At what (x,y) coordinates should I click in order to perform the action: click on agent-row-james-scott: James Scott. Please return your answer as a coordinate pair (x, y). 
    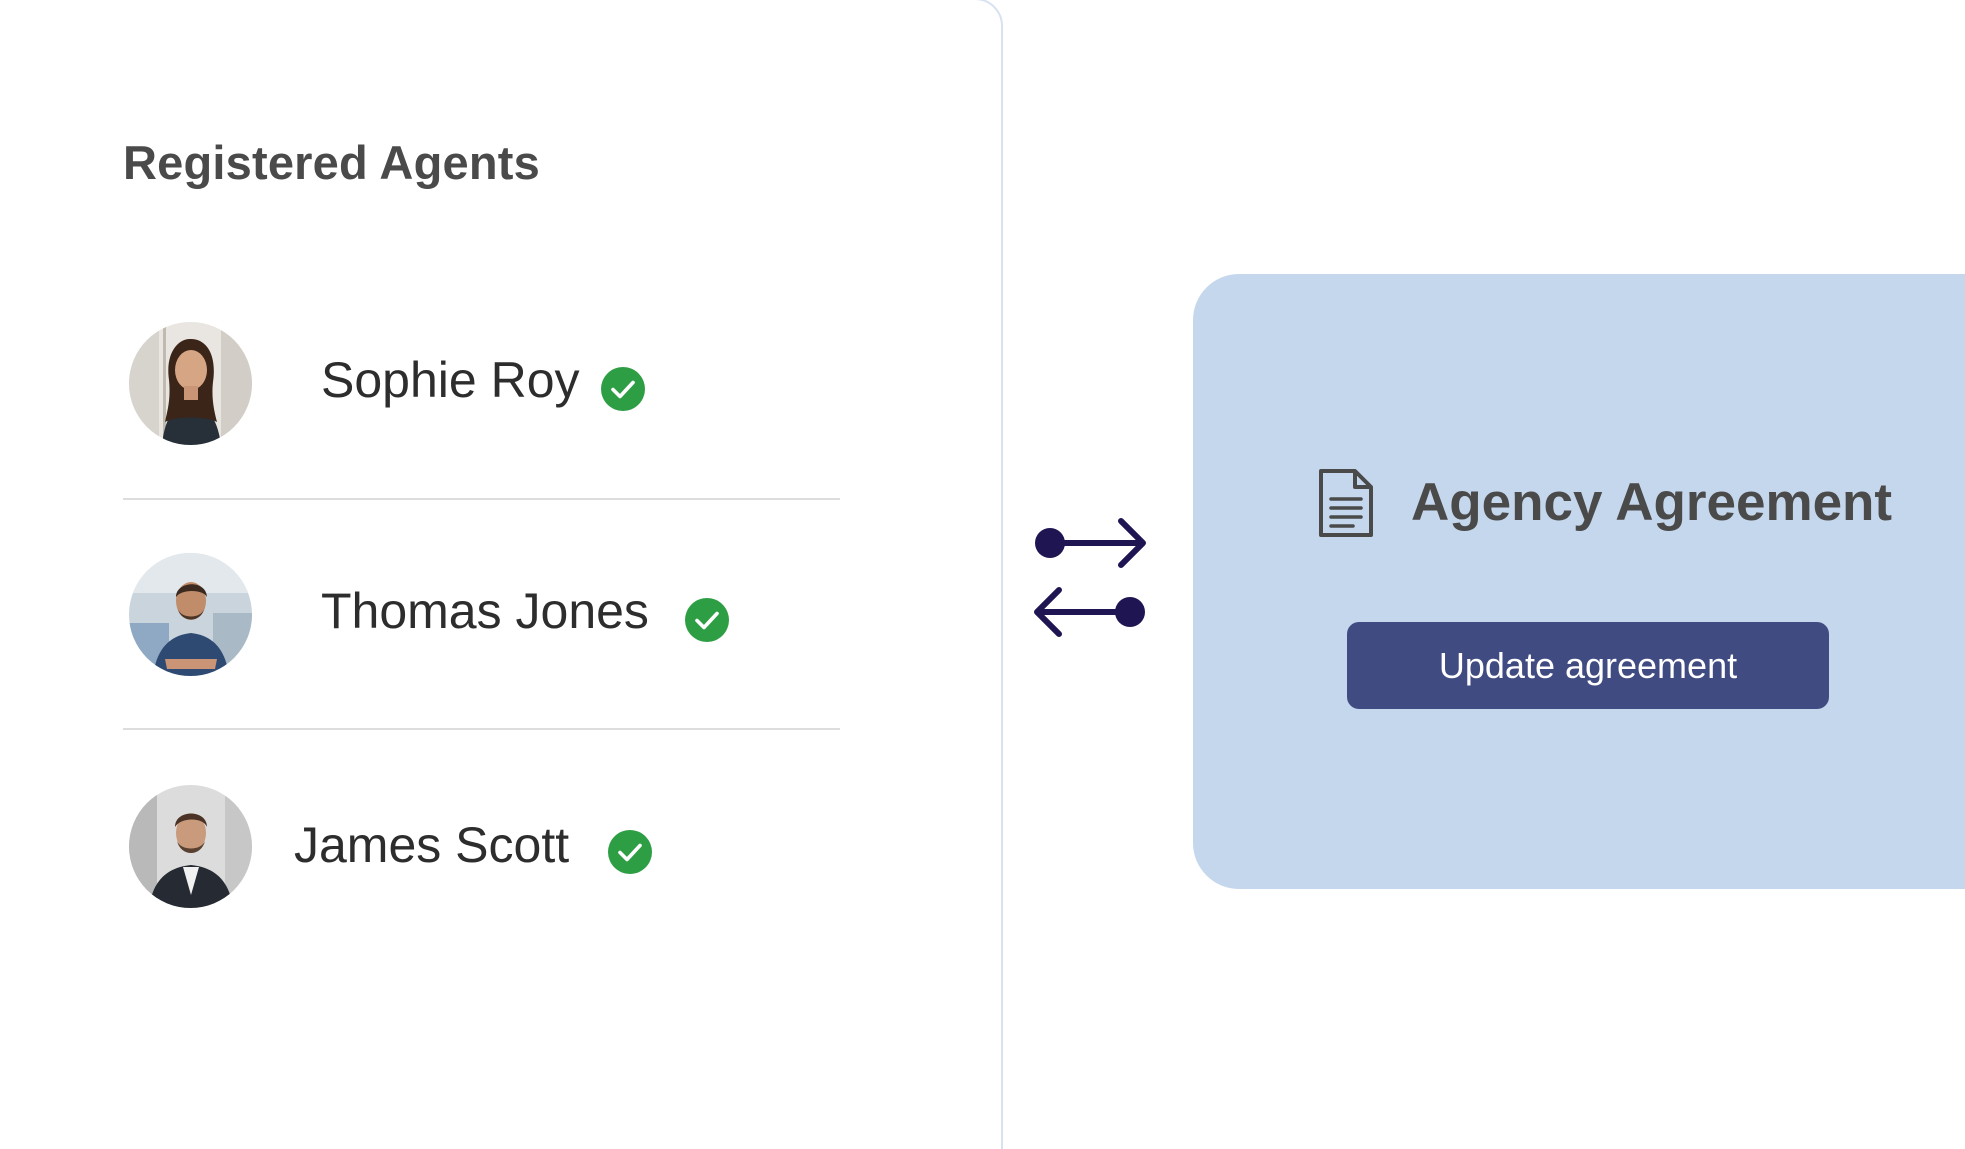
    Looking at the image, I should click on (481, 845).